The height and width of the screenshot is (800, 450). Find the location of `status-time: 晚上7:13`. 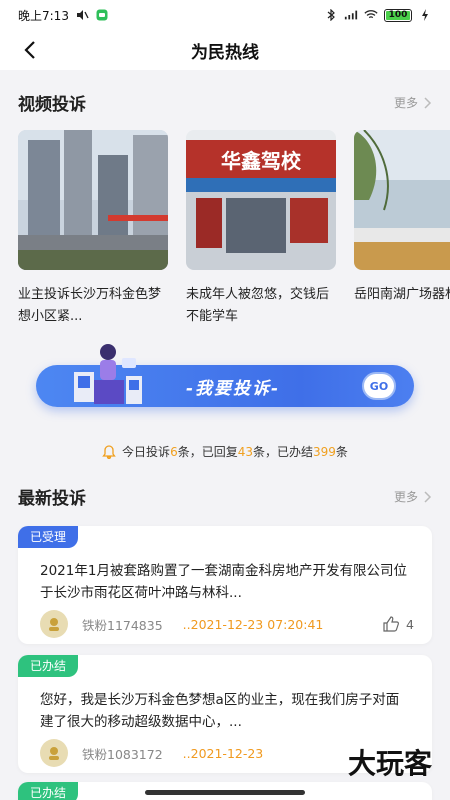

status-time: 晚上7:13 is located at coordinates (43, 15).